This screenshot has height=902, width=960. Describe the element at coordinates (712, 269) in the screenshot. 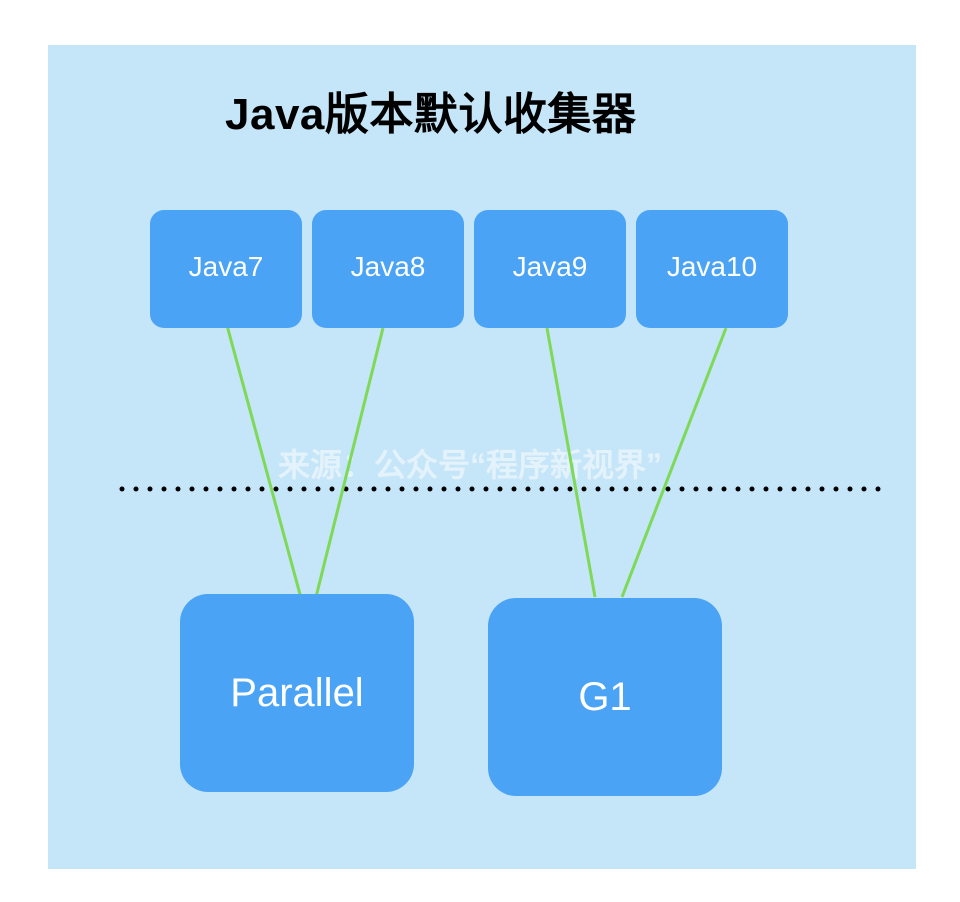

I see `node-java10: Java10` at that location.